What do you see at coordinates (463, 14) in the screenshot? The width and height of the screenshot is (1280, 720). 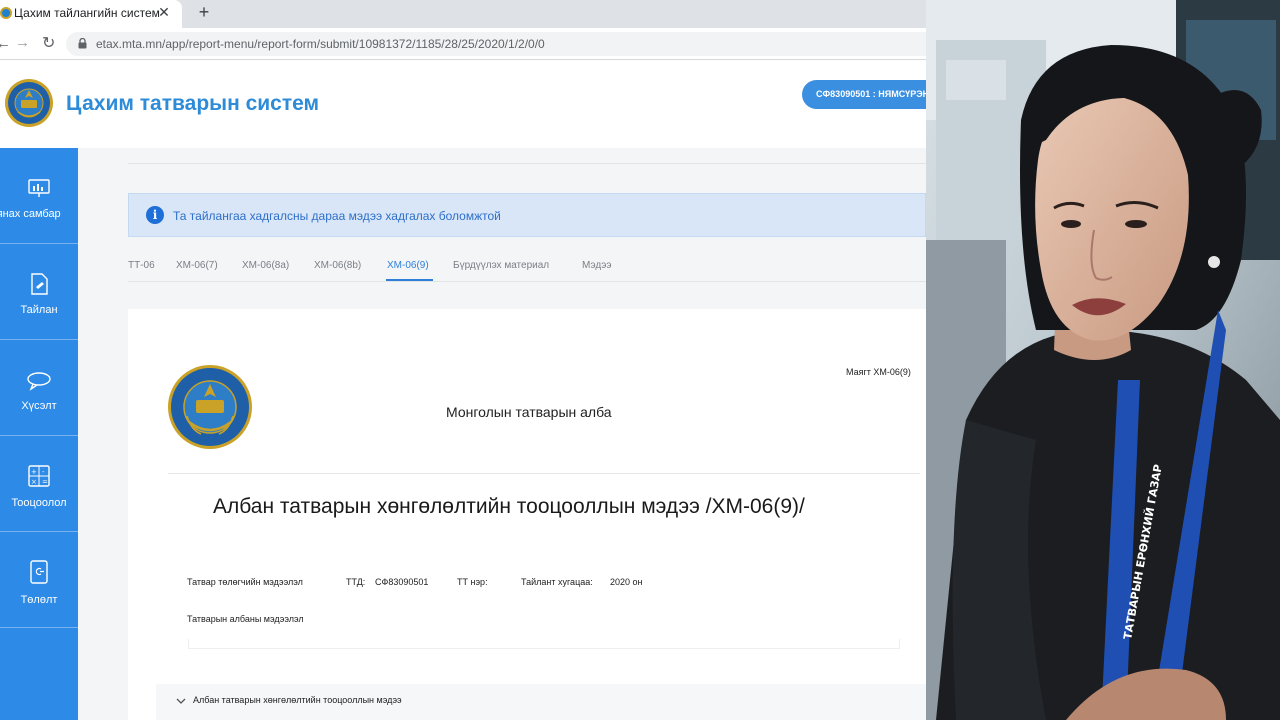 I see `tab-strip: Цахим тайлангийн систем ✕ +` at bounding box center [463, 14].